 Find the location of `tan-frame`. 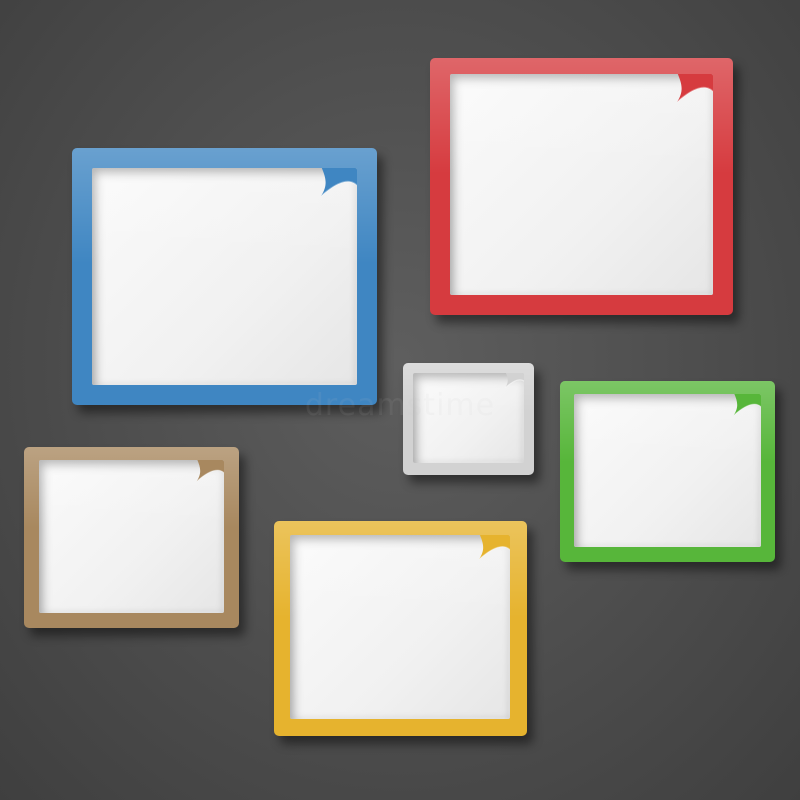

tan-frame is located at coordinates (131, 537).